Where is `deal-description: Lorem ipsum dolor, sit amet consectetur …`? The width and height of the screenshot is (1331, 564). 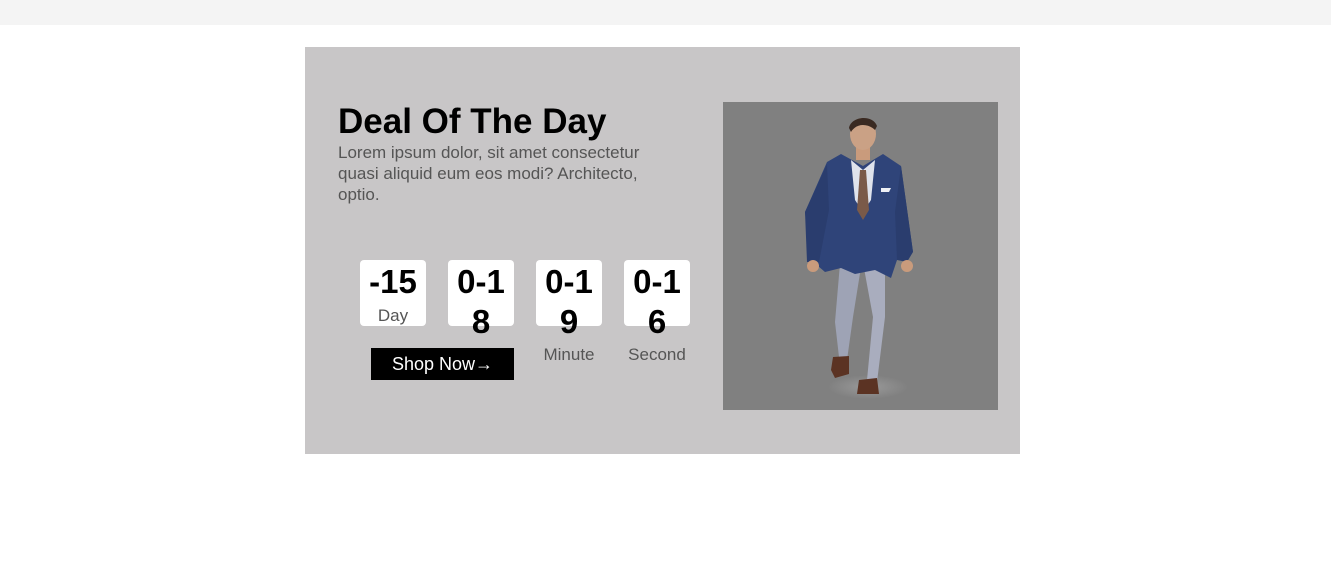
deal-description: Lorem ipsum dolor, sit amet consectetur … is located at coordinates (489, 173).